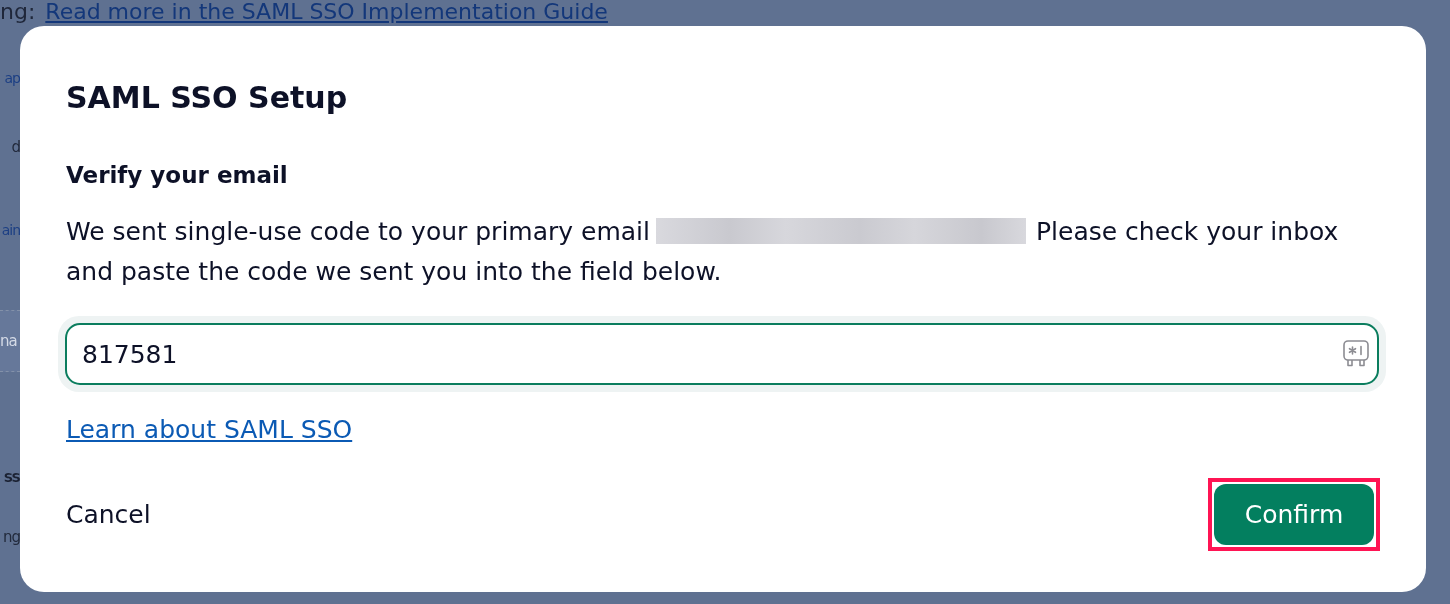 Image resolution: width=1450 pixels, height=604 pixels. What do you see at coordinates (11, 478) in the screenshot?
I see `section-heading: SS` at bounding box center [11, 478].